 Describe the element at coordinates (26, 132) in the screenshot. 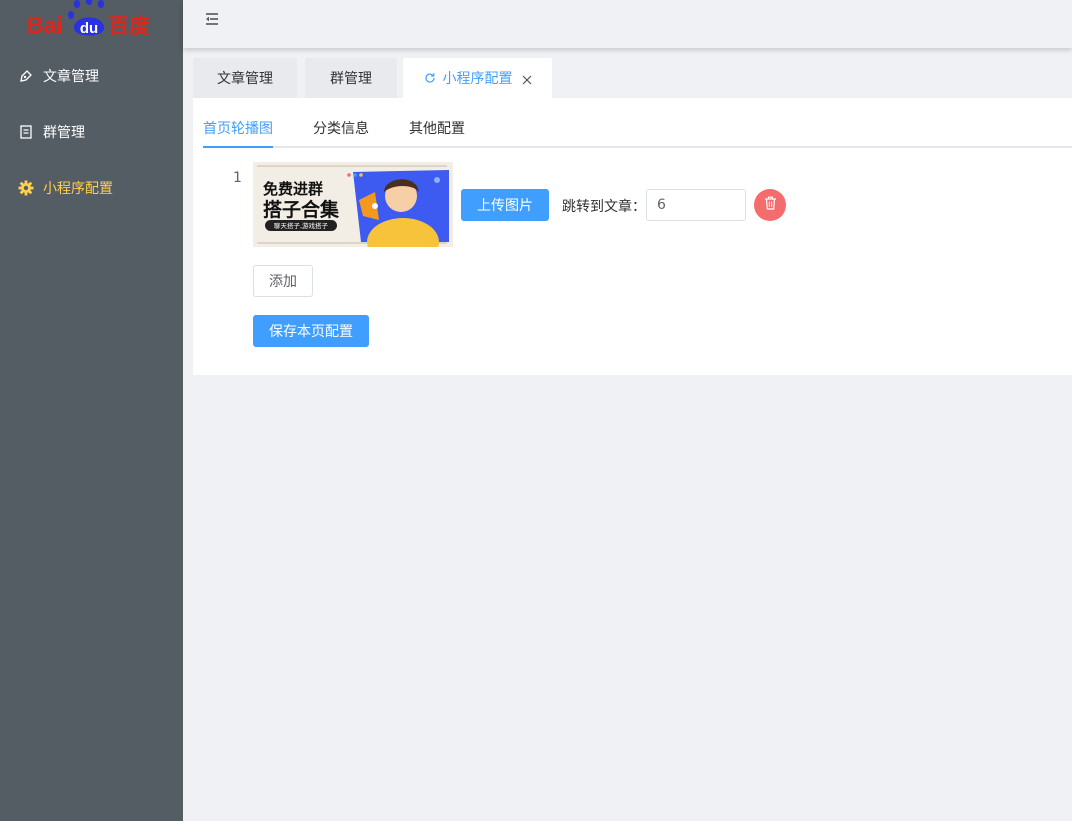

I see `document-icon` at that location.